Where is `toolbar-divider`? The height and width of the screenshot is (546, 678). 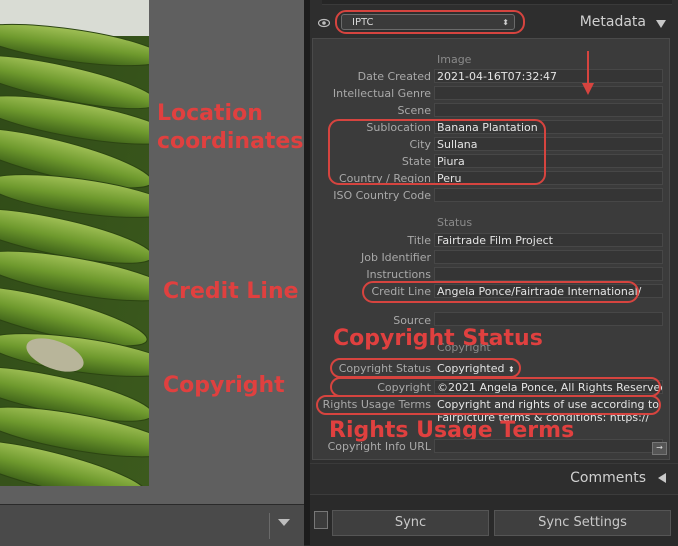
toolbar-divider is located at coordinates (269, 526).